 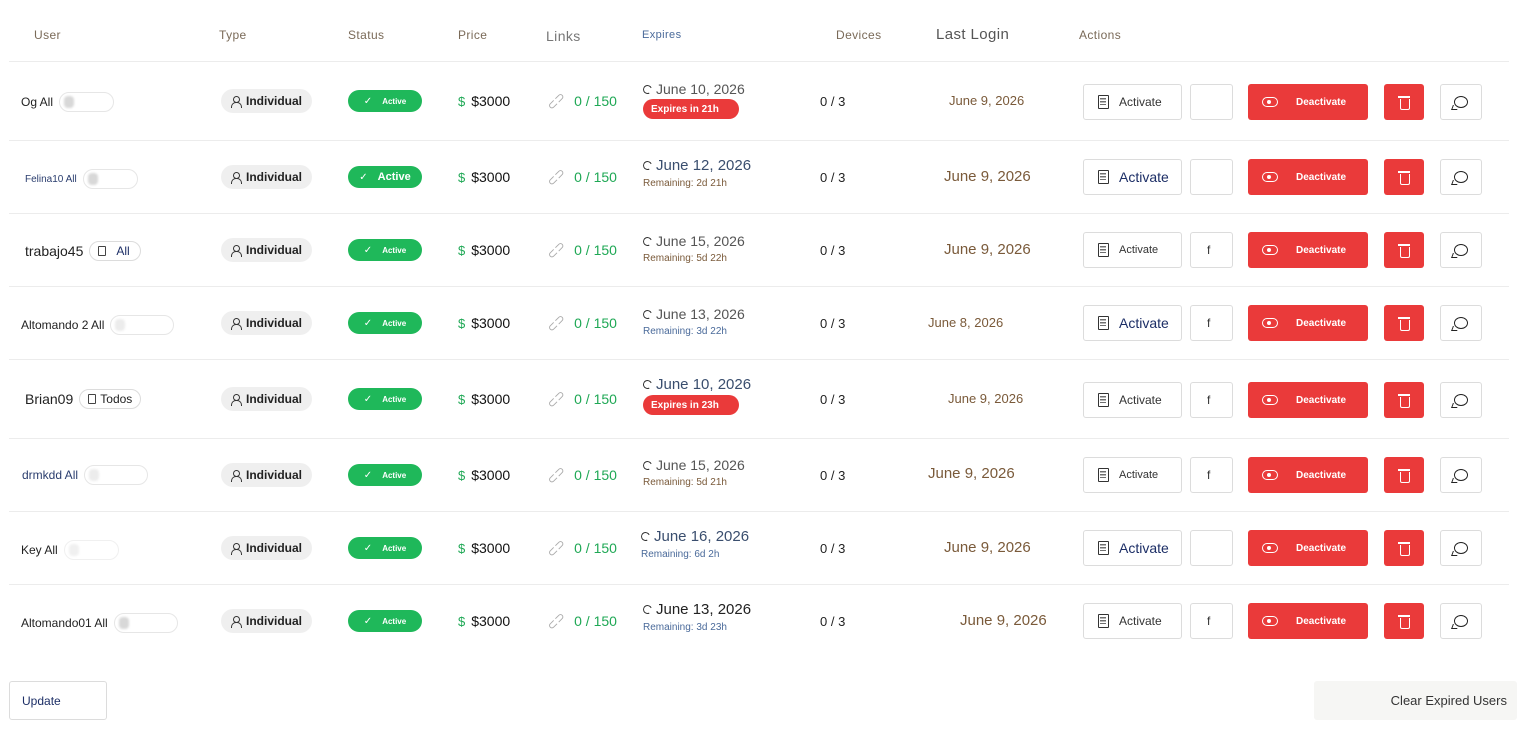 I want to click on user-cell: drmkdd All, so click(x=85, y=475).